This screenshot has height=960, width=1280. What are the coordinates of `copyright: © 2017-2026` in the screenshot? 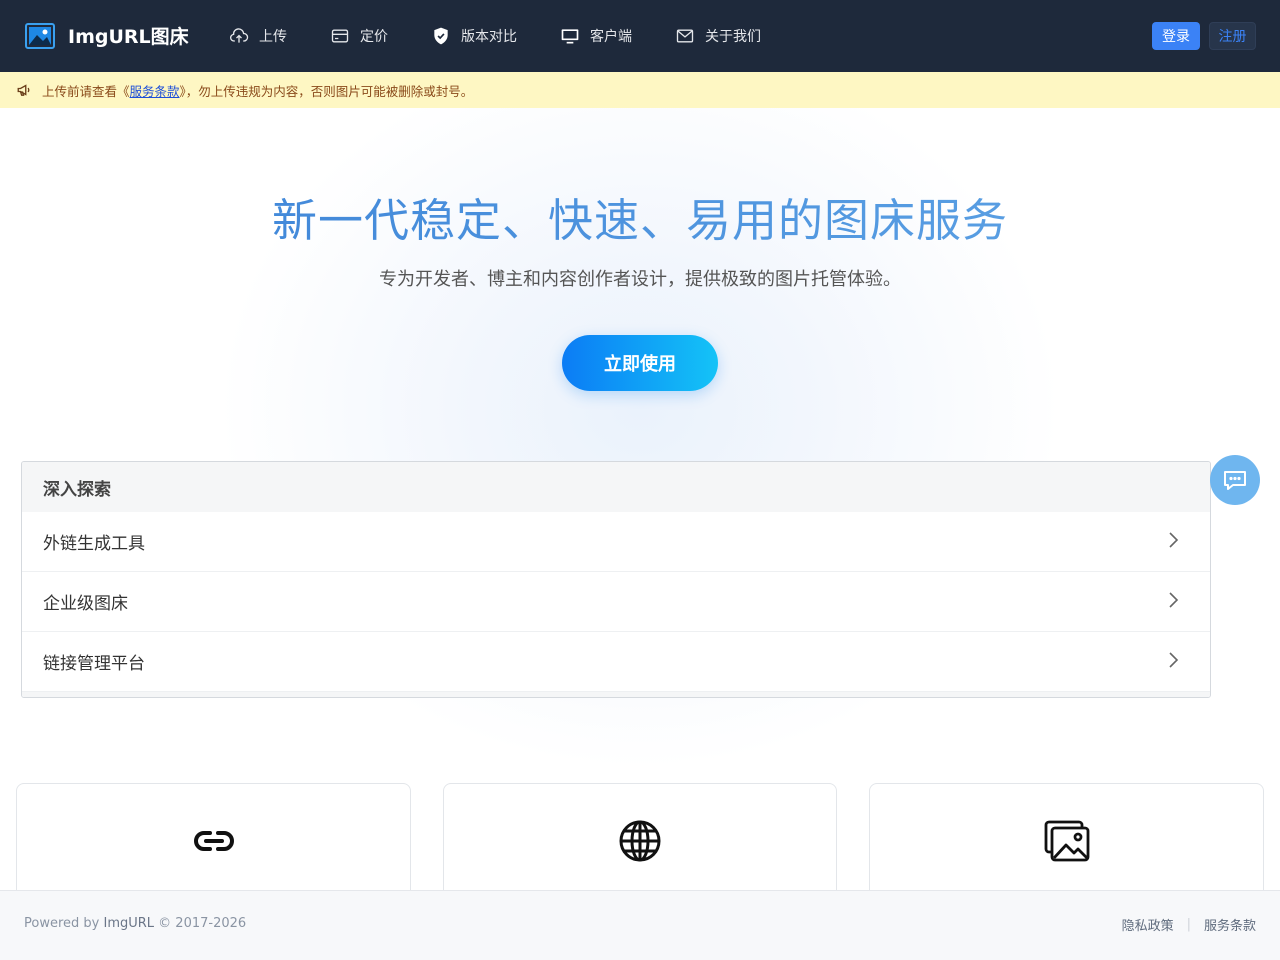 It's located at (200, 923).